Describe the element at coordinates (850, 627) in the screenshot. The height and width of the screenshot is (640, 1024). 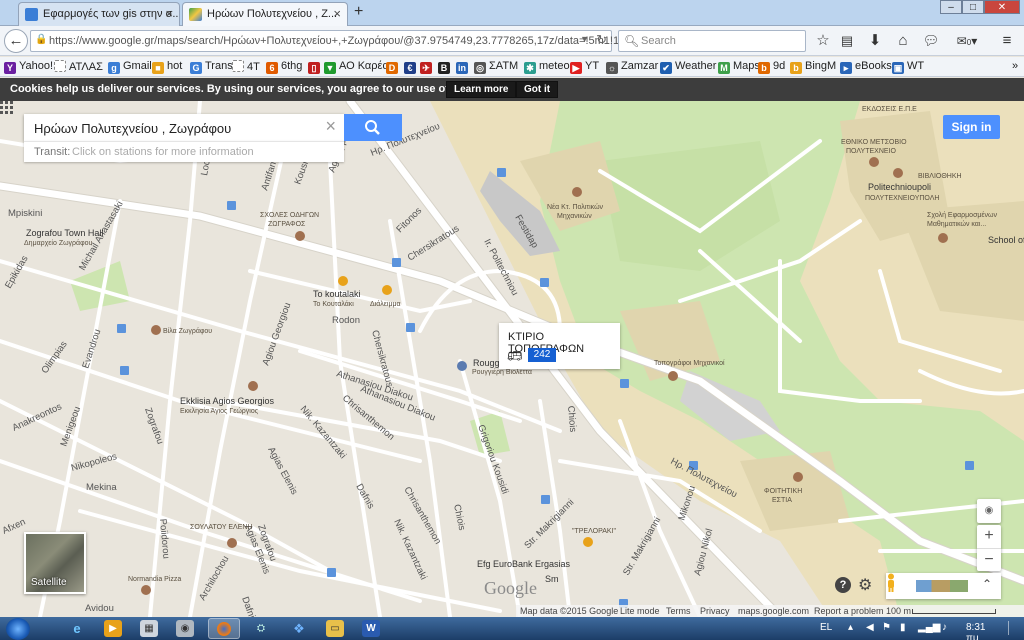
I see `tray-expand-icon: ▴` at that location.